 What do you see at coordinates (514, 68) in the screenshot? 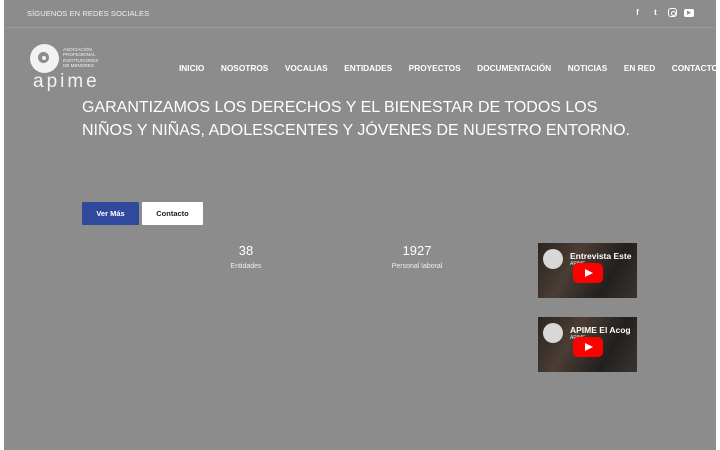
I see `nav-item-documentacion: DOCUMENTACIÓN` at bounding box center [514, 68].